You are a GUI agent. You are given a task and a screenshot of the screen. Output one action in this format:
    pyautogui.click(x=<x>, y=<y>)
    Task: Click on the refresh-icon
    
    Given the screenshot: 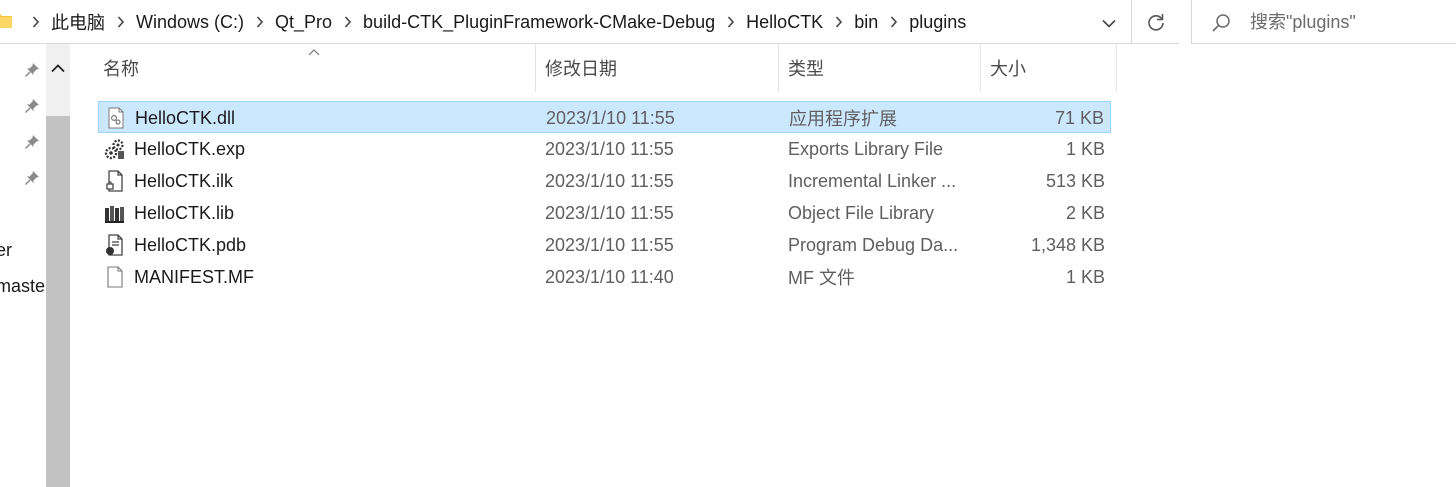 What is the action you would take?
    pyautogui.click(x=1155, y=22)
    